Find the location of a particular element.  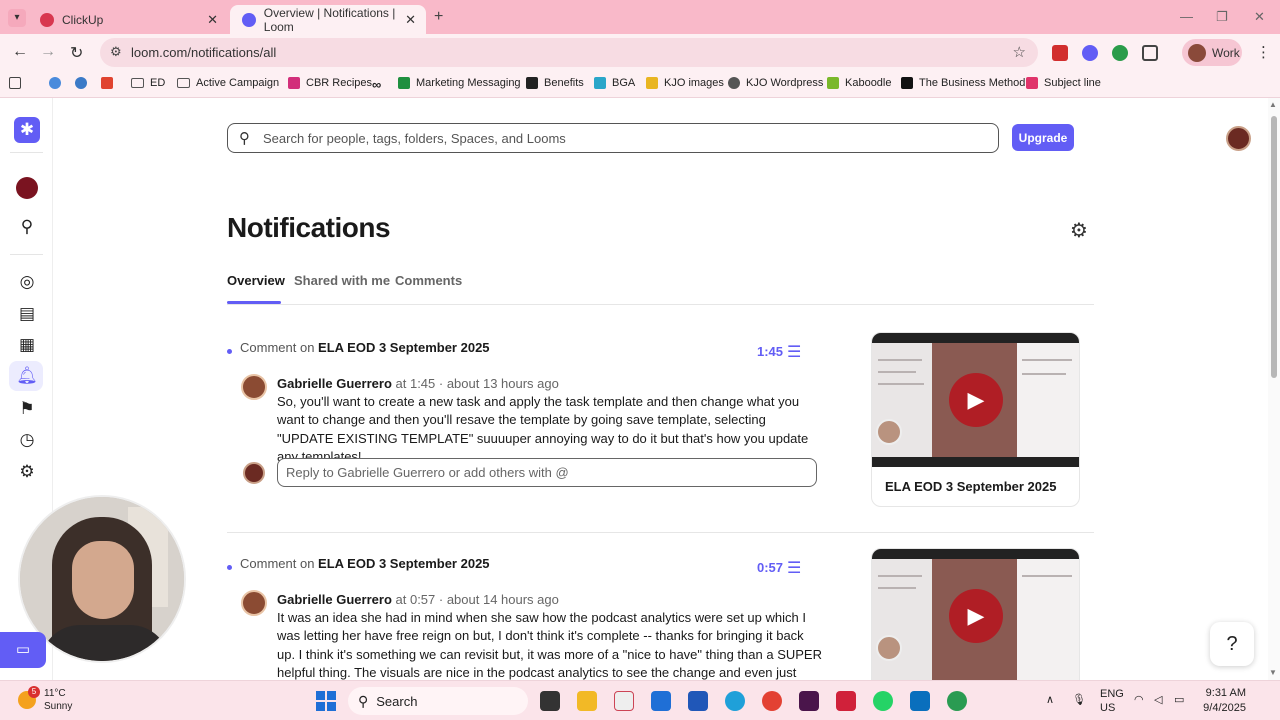

bookmark-cbr-recipes: CBR Recipes is located at coordinates (330, 83).